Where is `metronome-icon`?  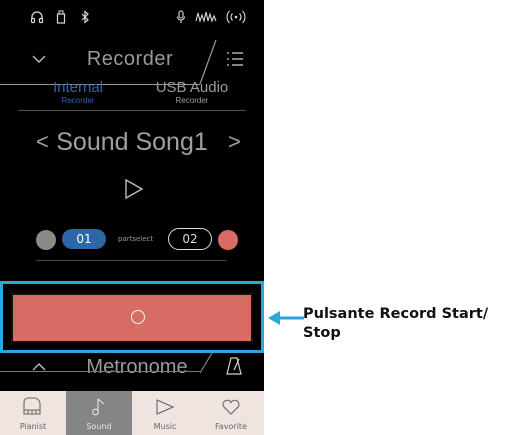
metronome-icon is located at coordinates (234, 366).